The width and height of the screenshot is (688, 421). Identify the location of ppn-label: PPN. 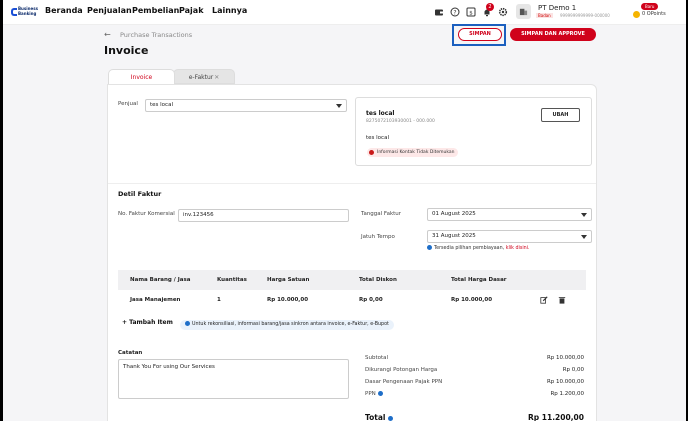
(375, 394).